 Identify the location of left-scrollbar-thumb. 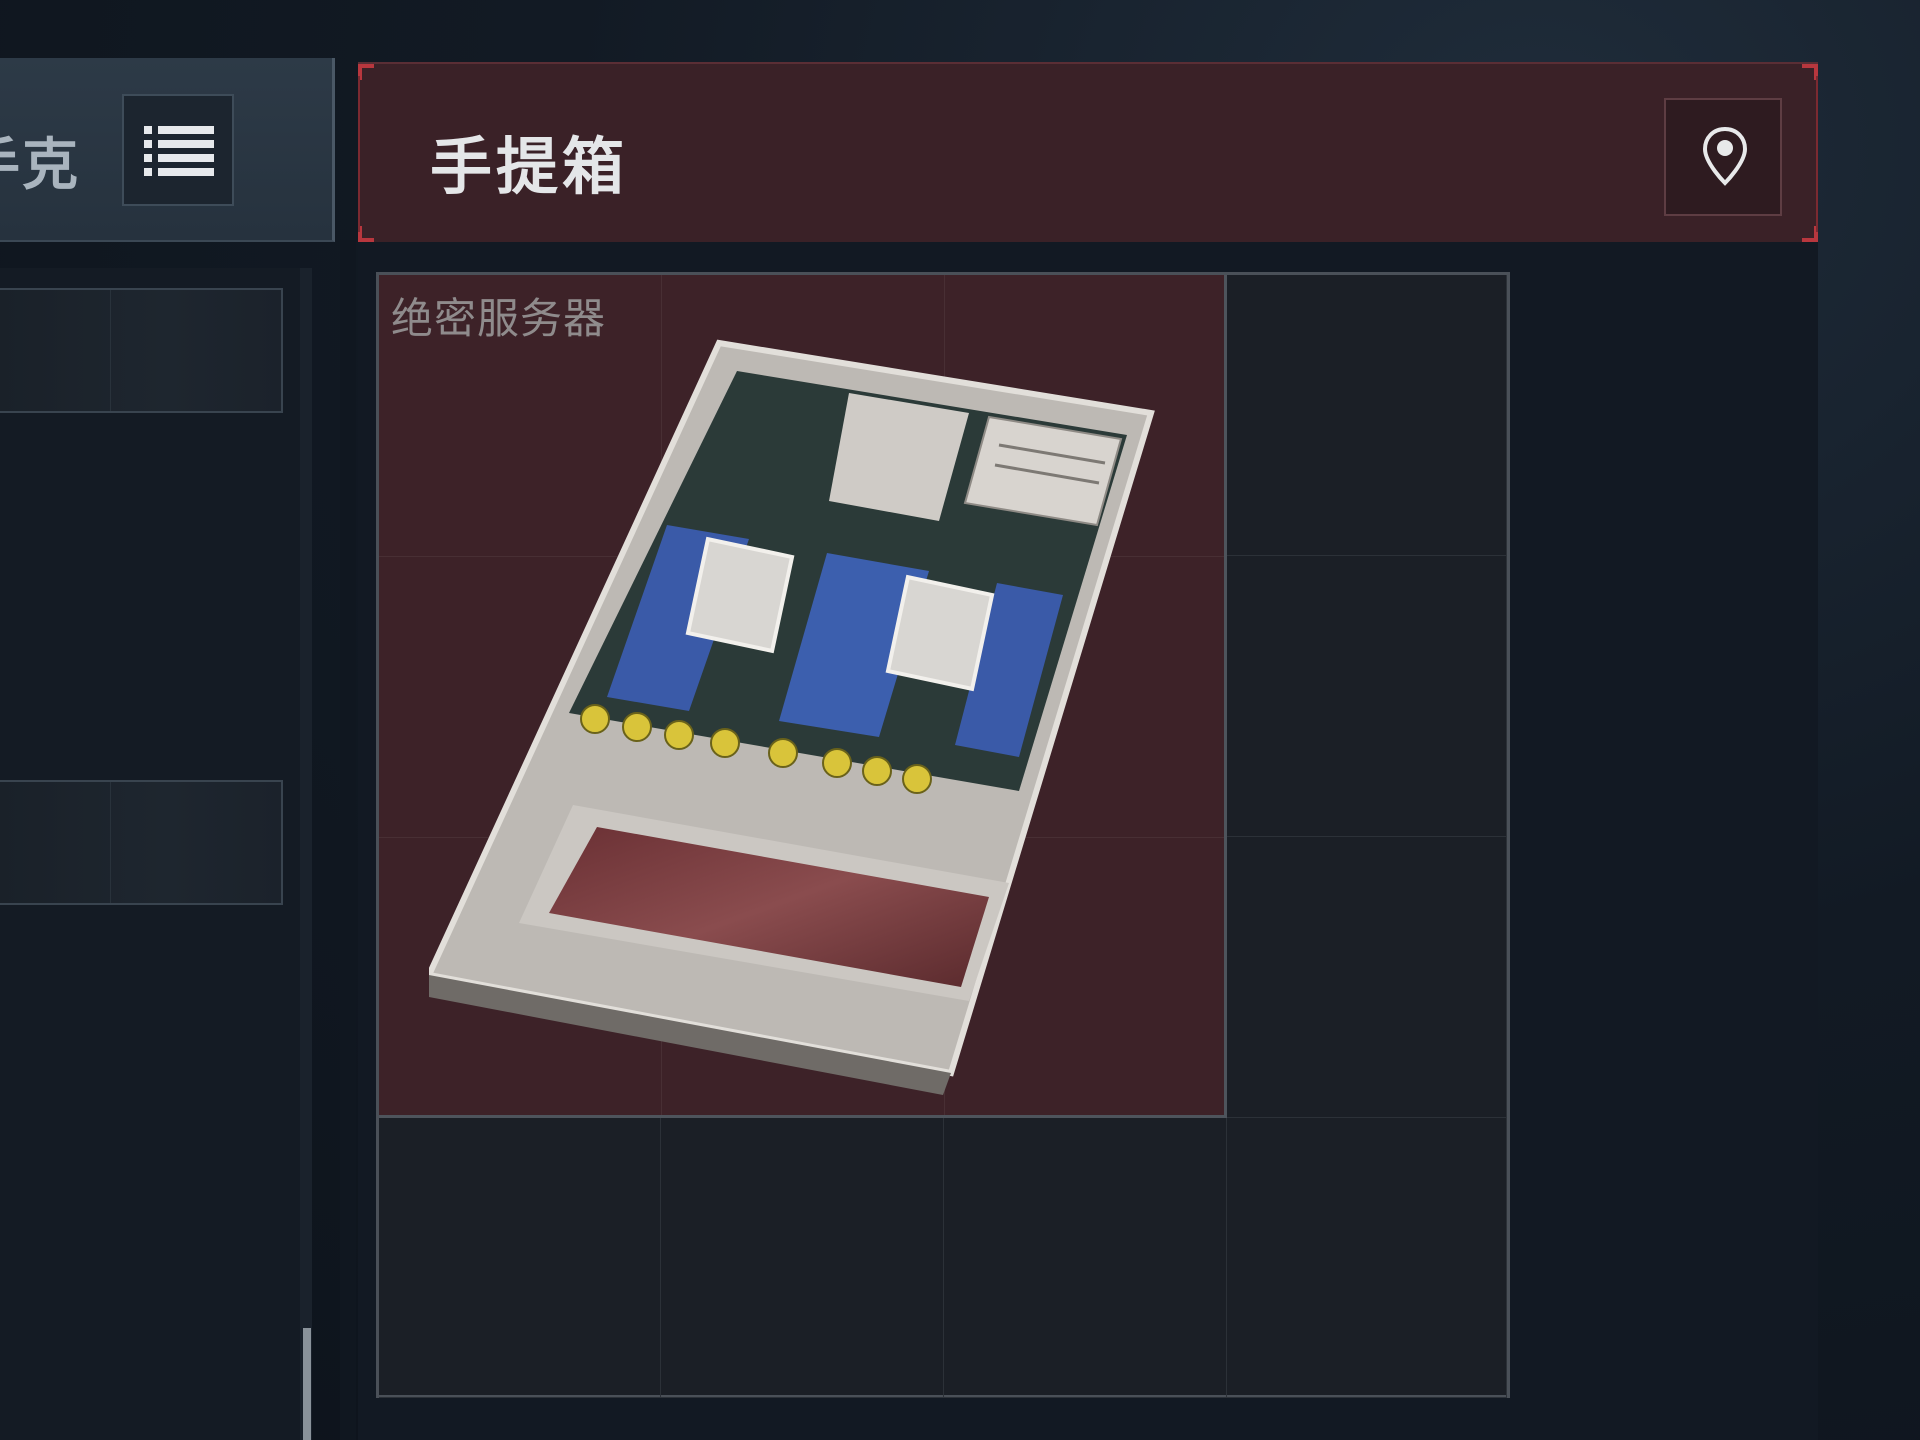
(307, 1384).